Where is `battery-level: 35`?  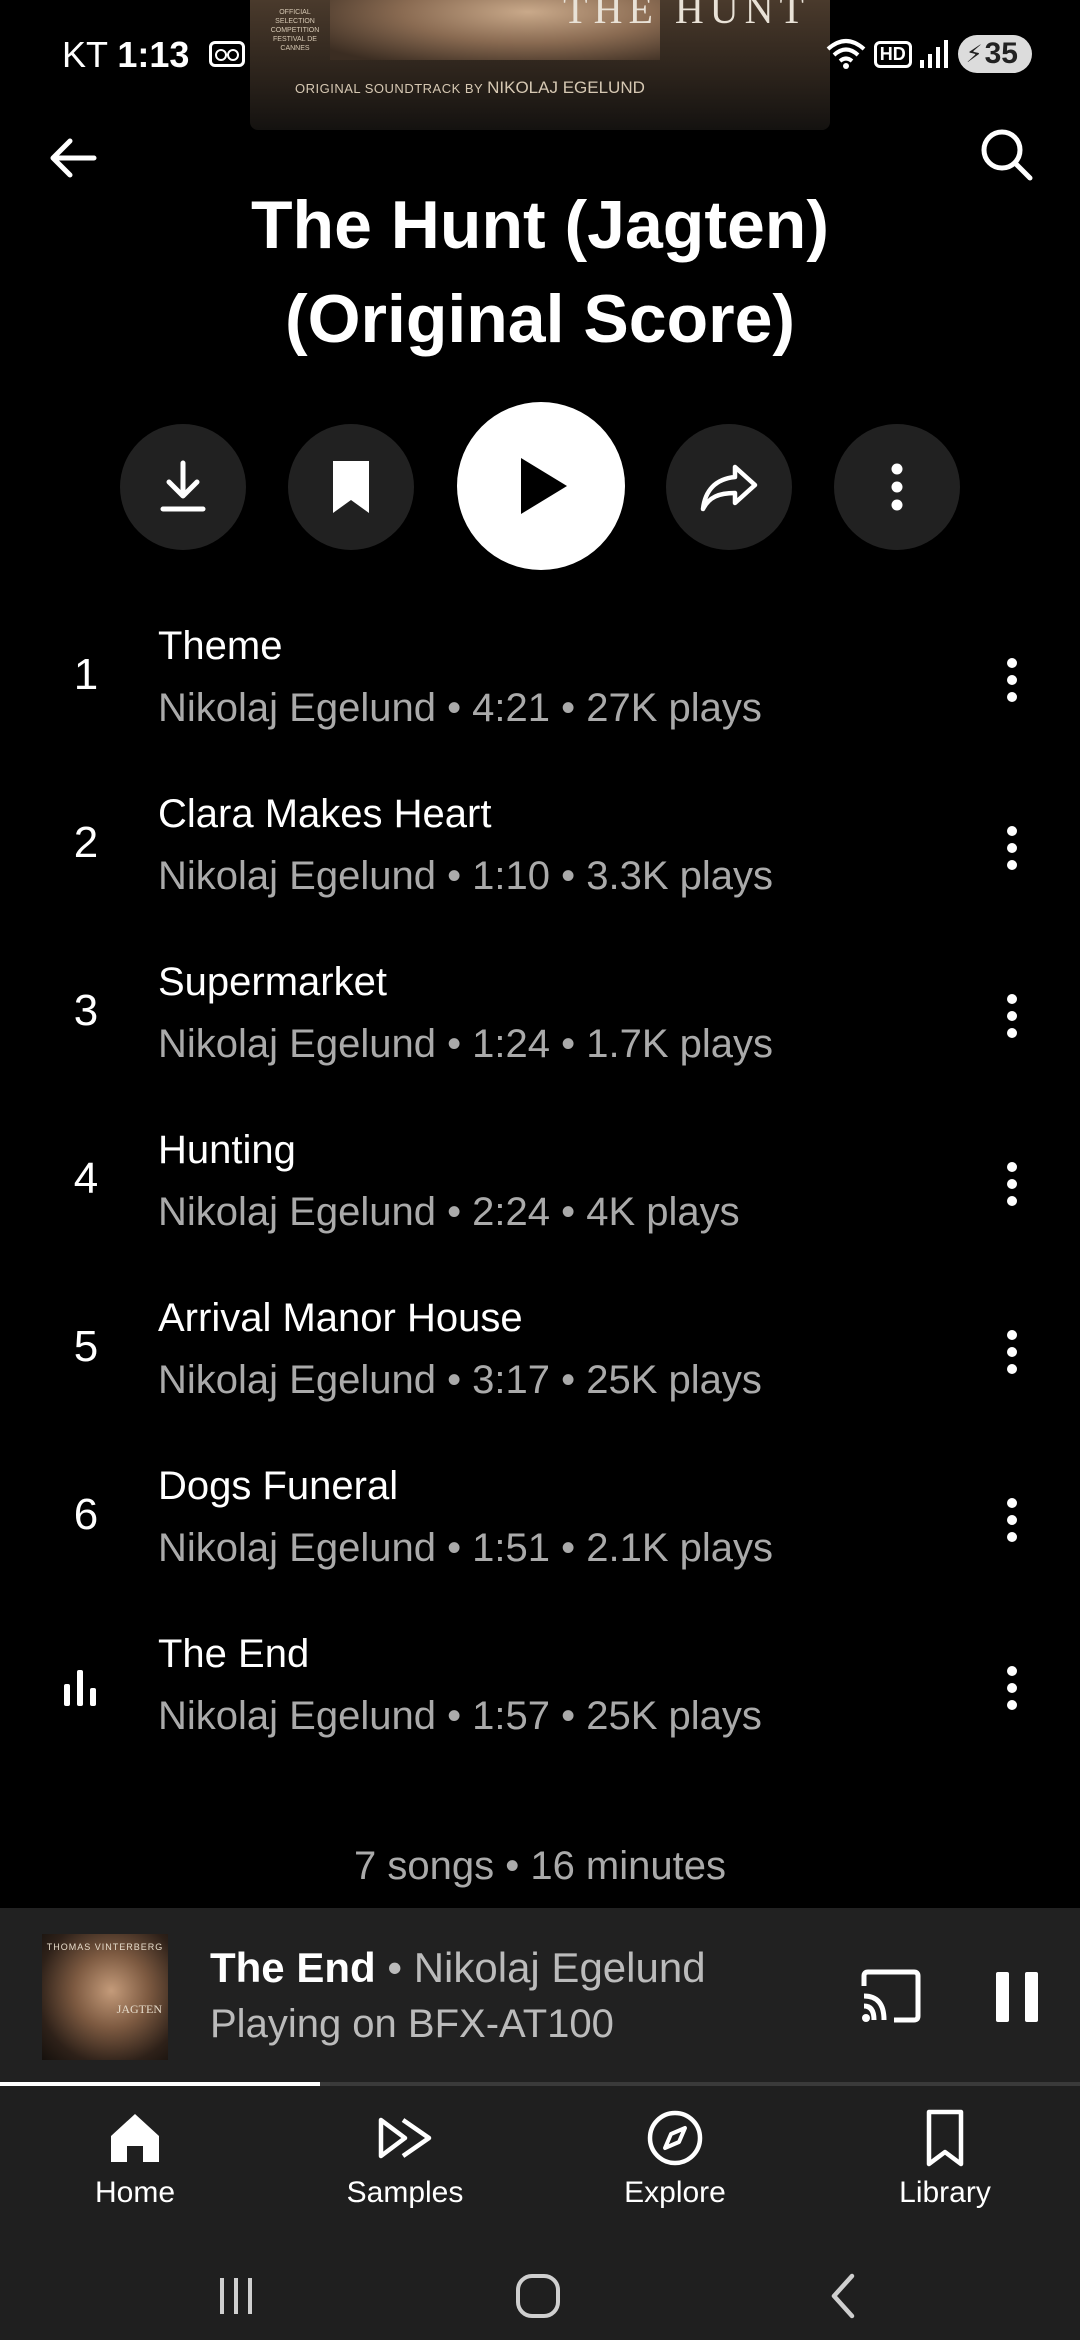
battery-level: 35 is located at coordinates (1001, 53).